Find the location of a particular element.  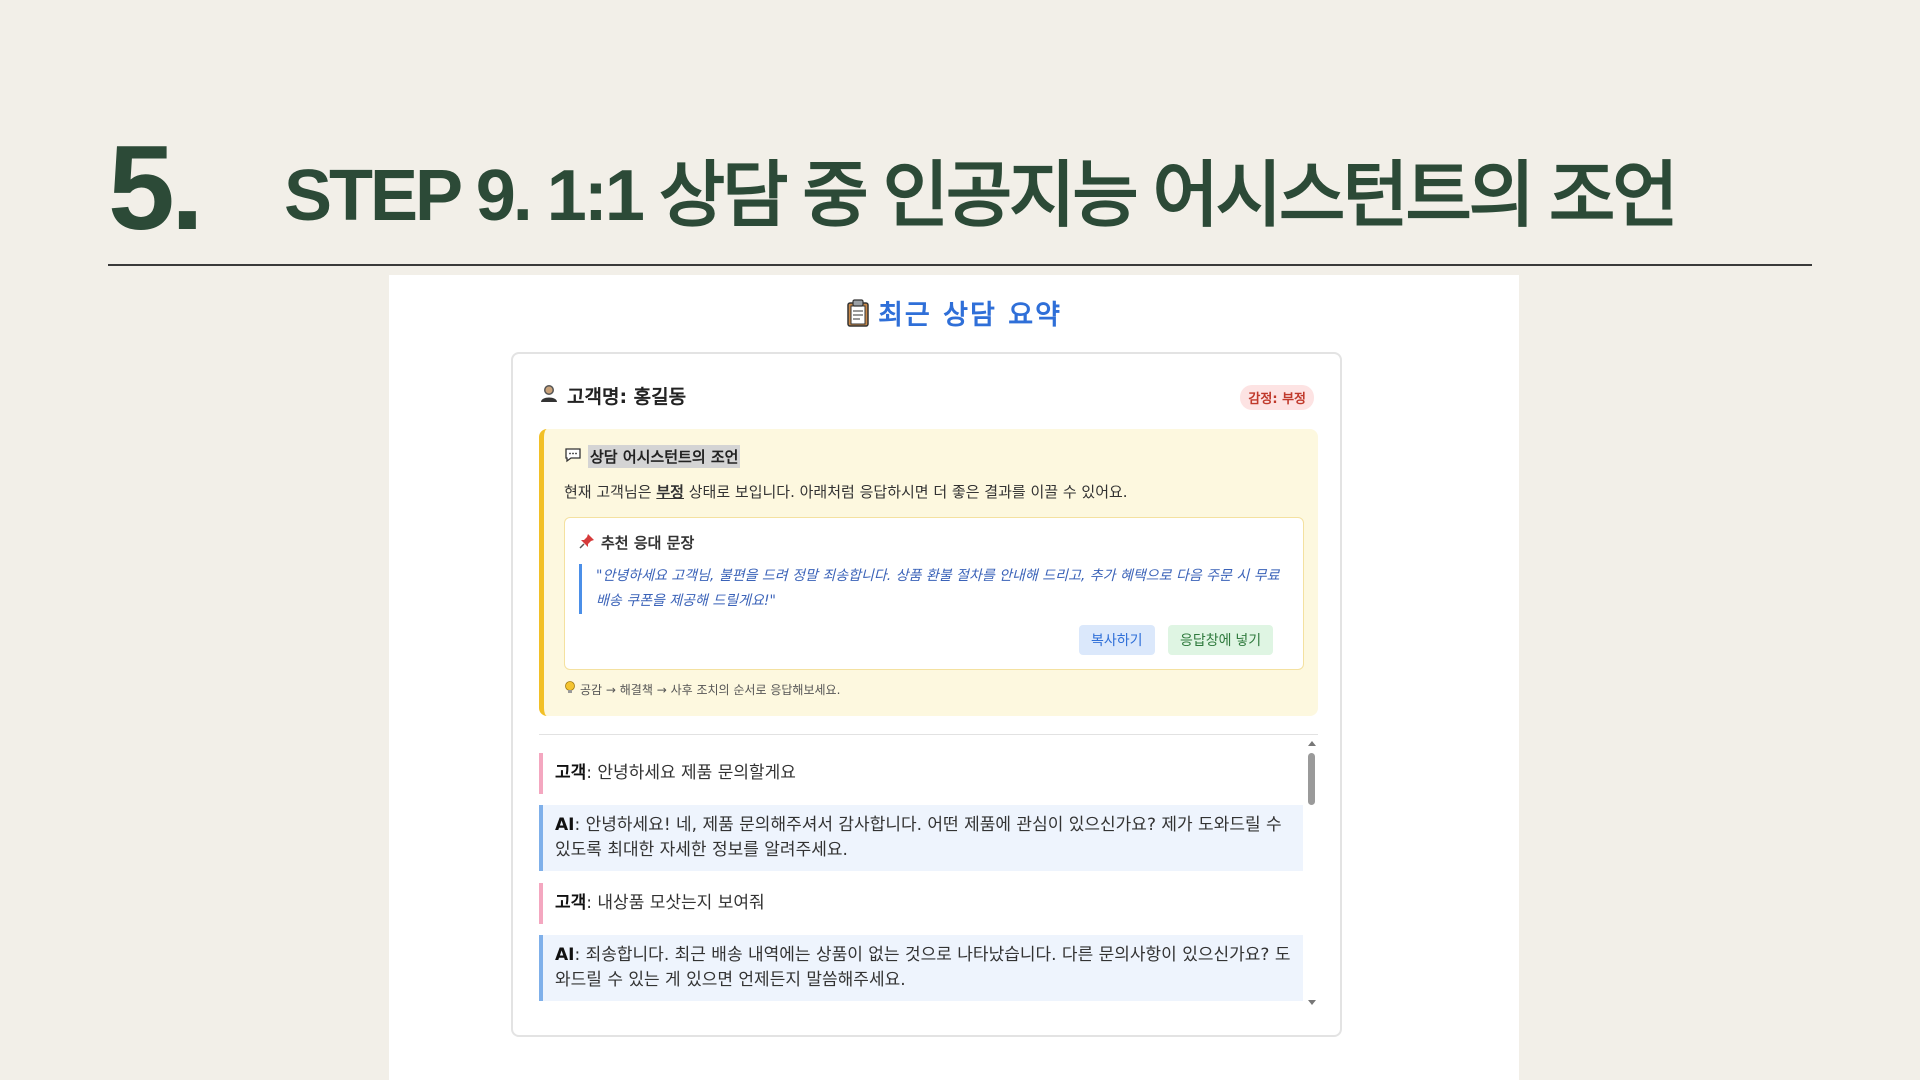

customer-name-label: 고객명: 홍길동 is located at coordinates (627, 397).